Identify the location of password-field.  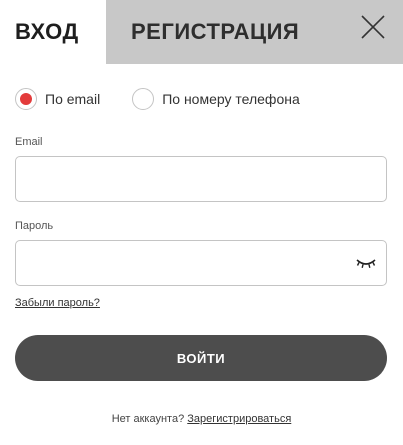
(201, 263).